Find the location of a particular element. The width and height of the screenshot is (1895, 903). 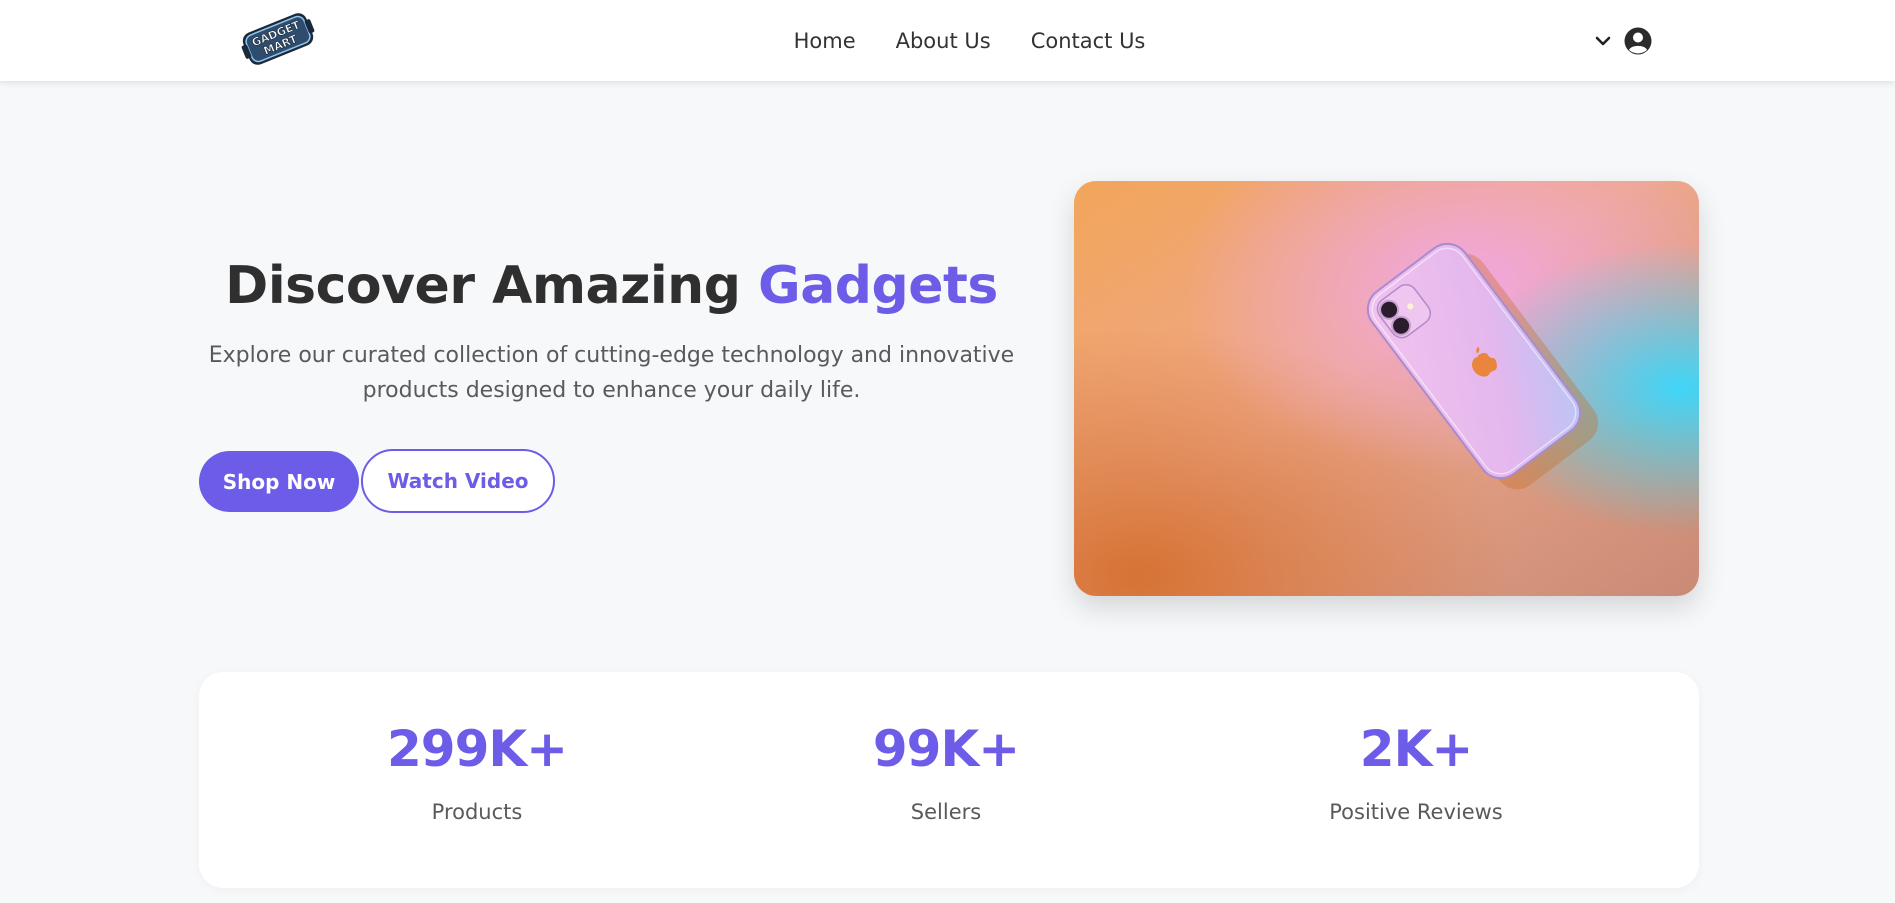

stat-value: 2K+ is located at coordinates (1416, 749).